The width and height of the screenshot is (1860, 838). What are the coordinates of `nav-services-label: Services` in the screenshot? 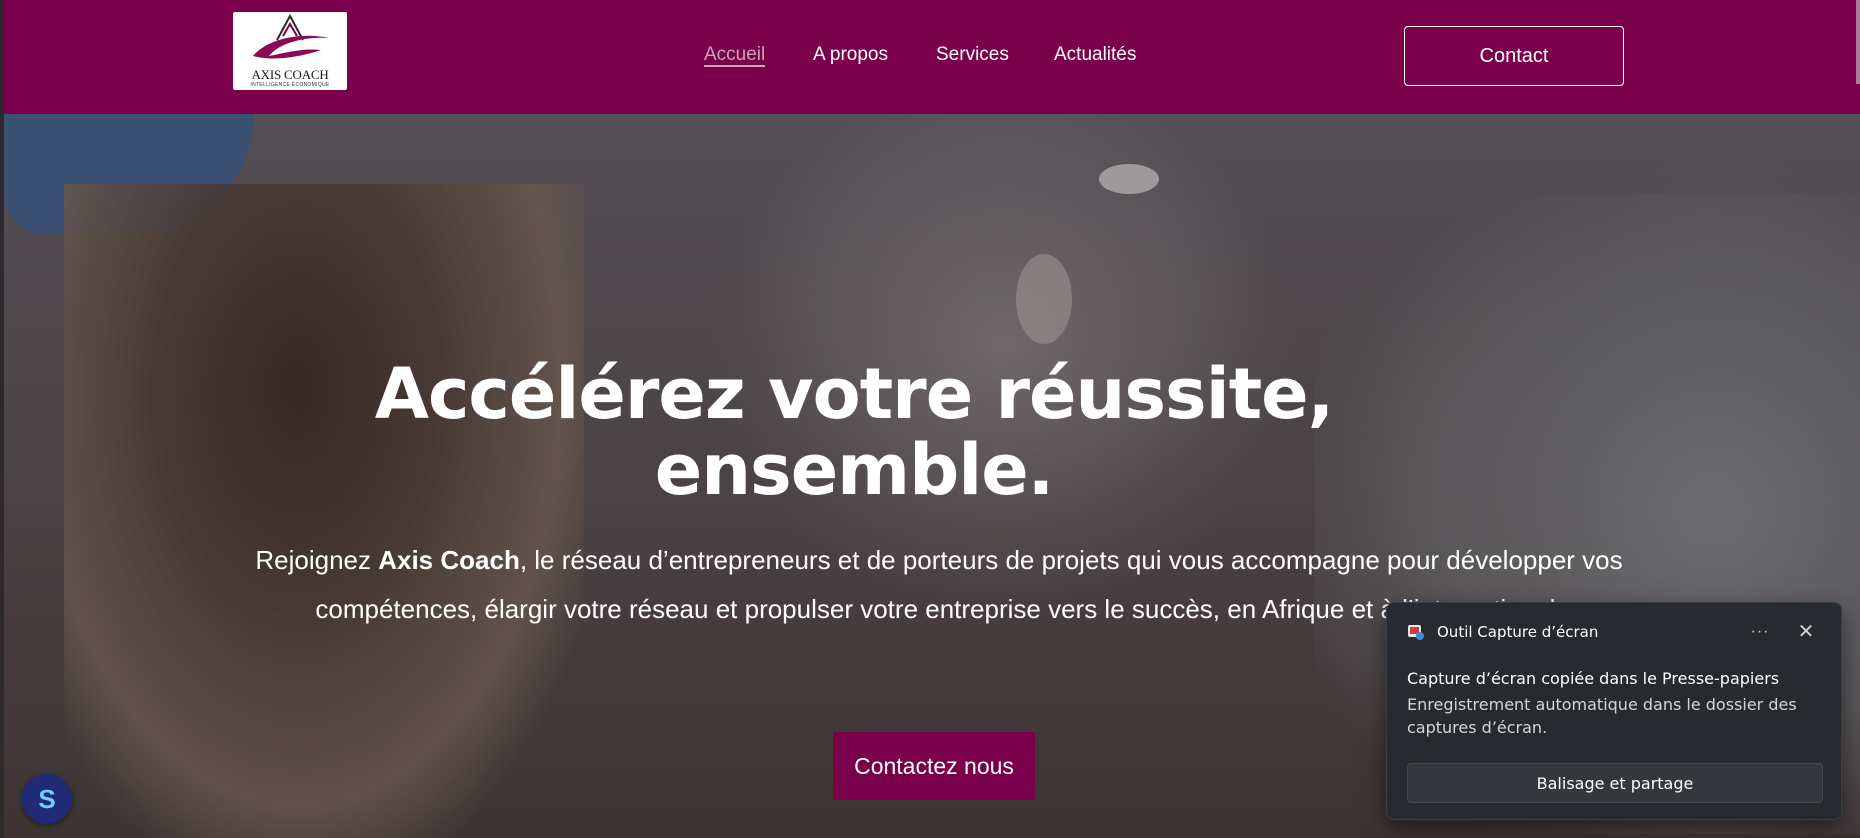 It's located at (972, 54).